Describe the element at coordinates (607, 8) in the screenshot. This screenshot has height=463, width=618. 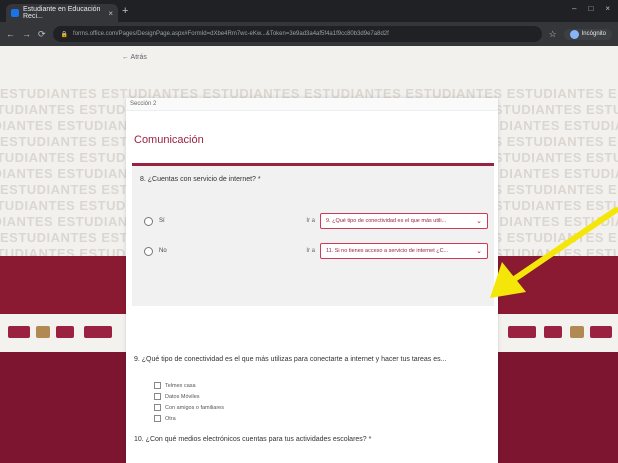
I see `close-window-button: ×` at that location.